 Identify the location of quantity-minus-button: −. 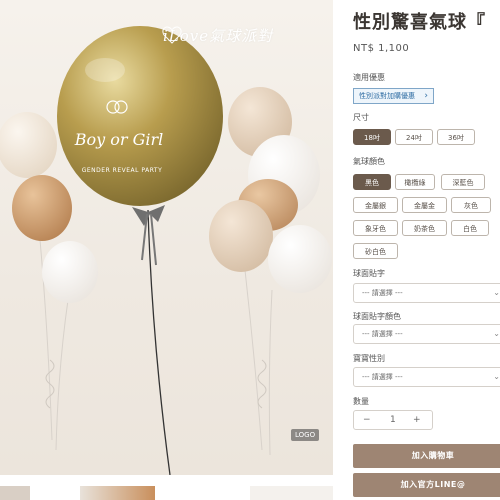
(367, 420).